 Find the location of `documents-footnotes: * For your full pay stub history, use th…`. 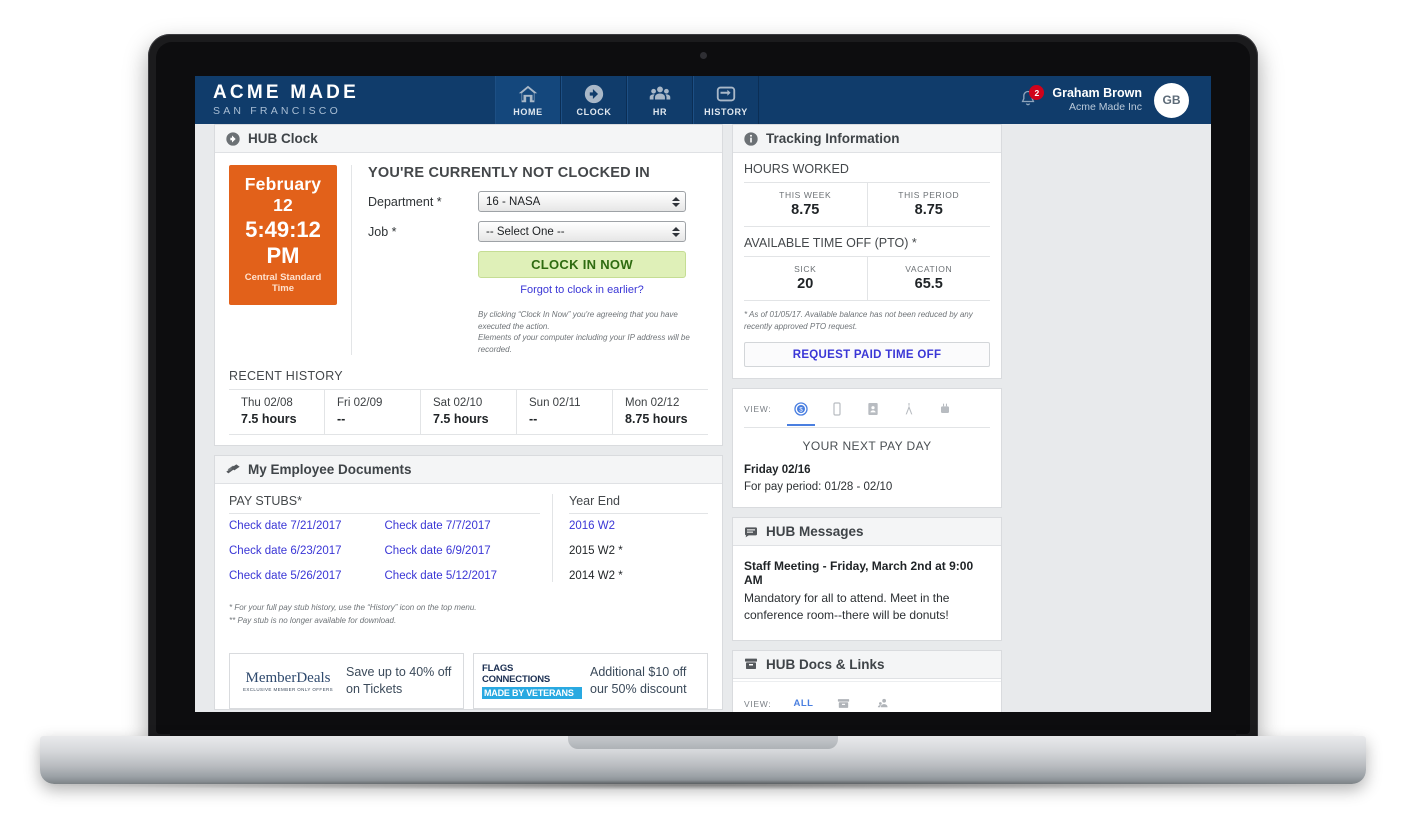

documents-footnotes: * For your full pay stub history, use th… is located at coordinates (468, 608).